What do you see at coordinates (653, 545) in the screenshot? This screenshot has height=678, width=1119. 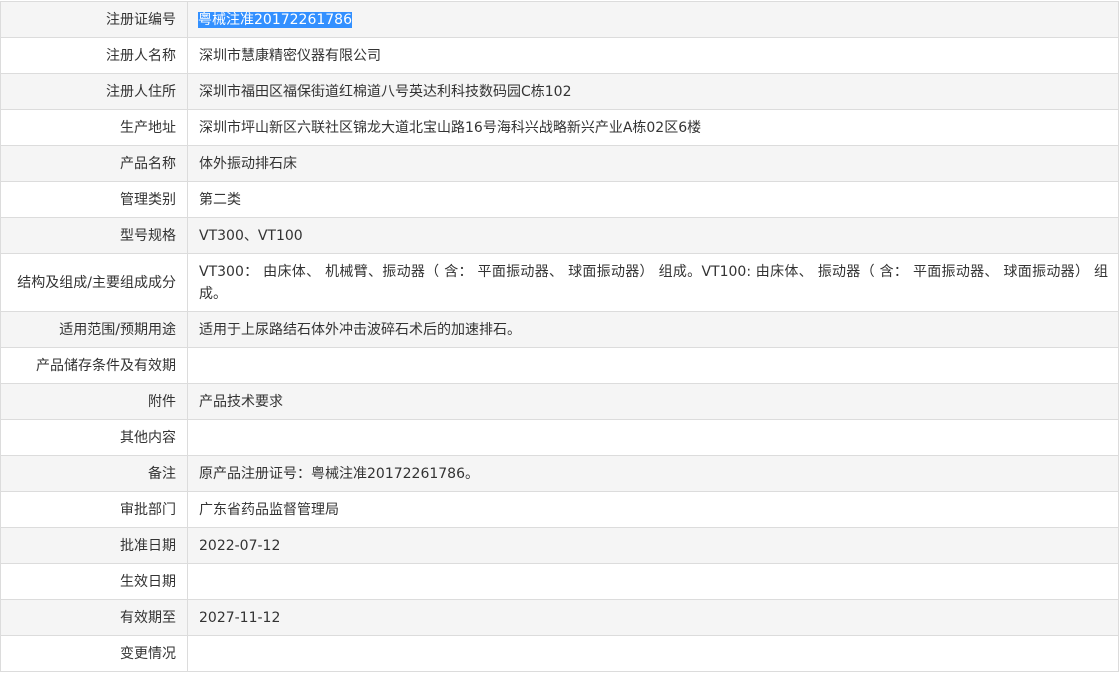 I see `field-value: 2022-07-12` at bounding box center [653, 545].